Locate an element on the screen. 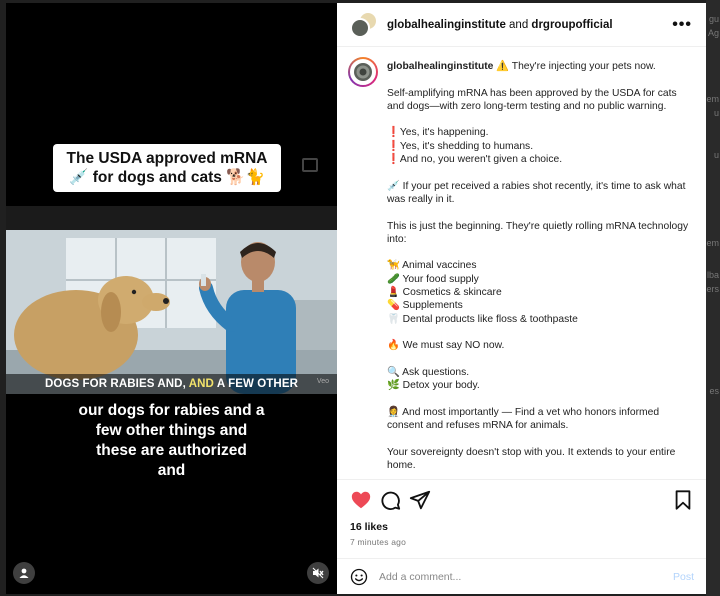 The width and height of the screenshot is (720, 596). subtitle-strip-text: DOGS FOR RABIES AND, is located at coordinates (117, 384).